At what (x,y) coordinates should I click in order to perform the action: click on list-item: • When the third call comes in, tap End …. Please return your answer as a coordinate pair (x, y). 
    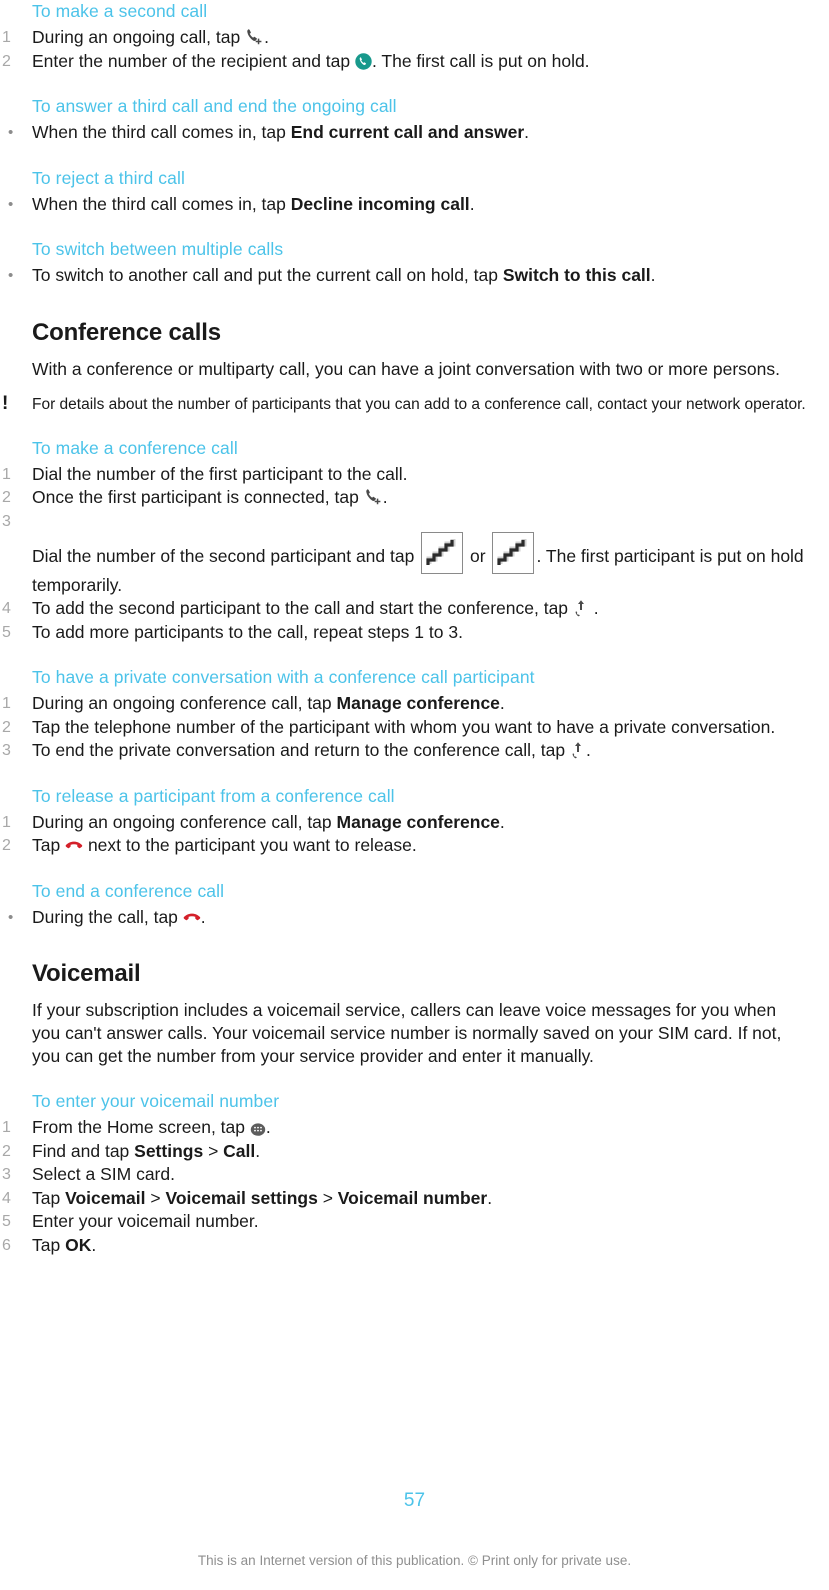
    Looking at the image, I should click on (408, 133).